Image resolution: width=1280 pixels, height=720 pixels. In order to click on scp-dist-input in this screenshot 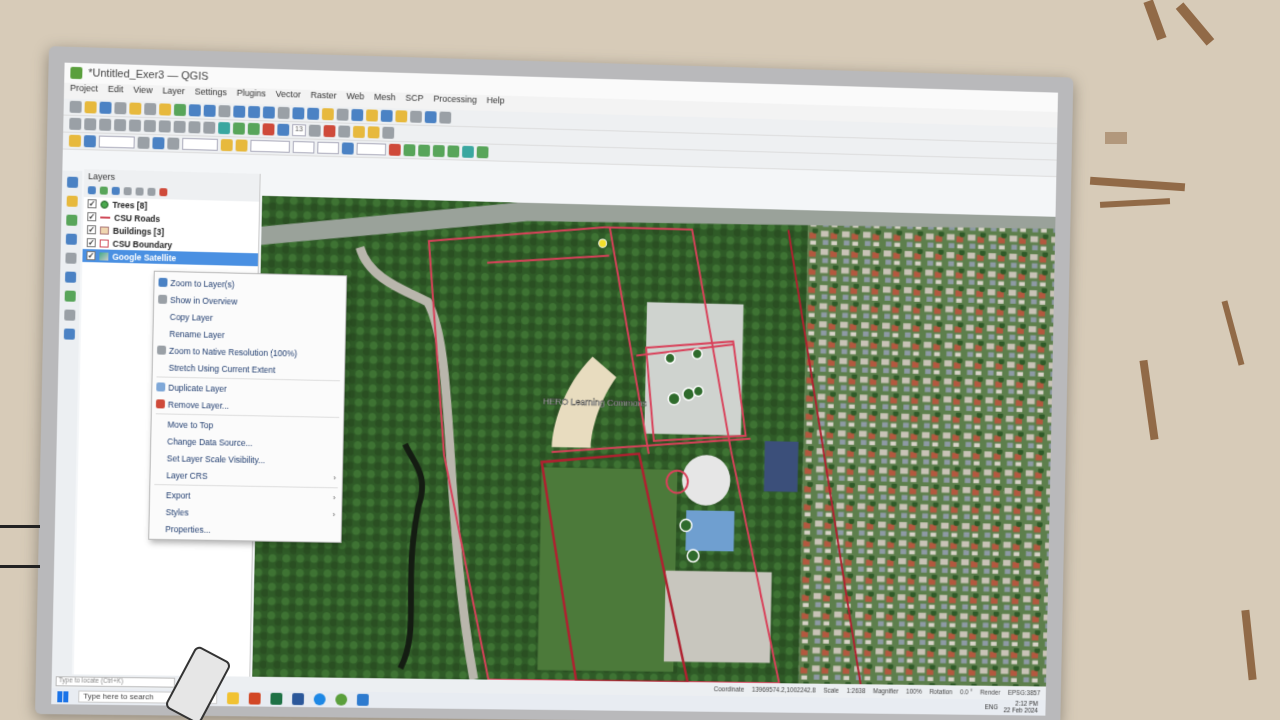, I will do `click(270, 146)`.